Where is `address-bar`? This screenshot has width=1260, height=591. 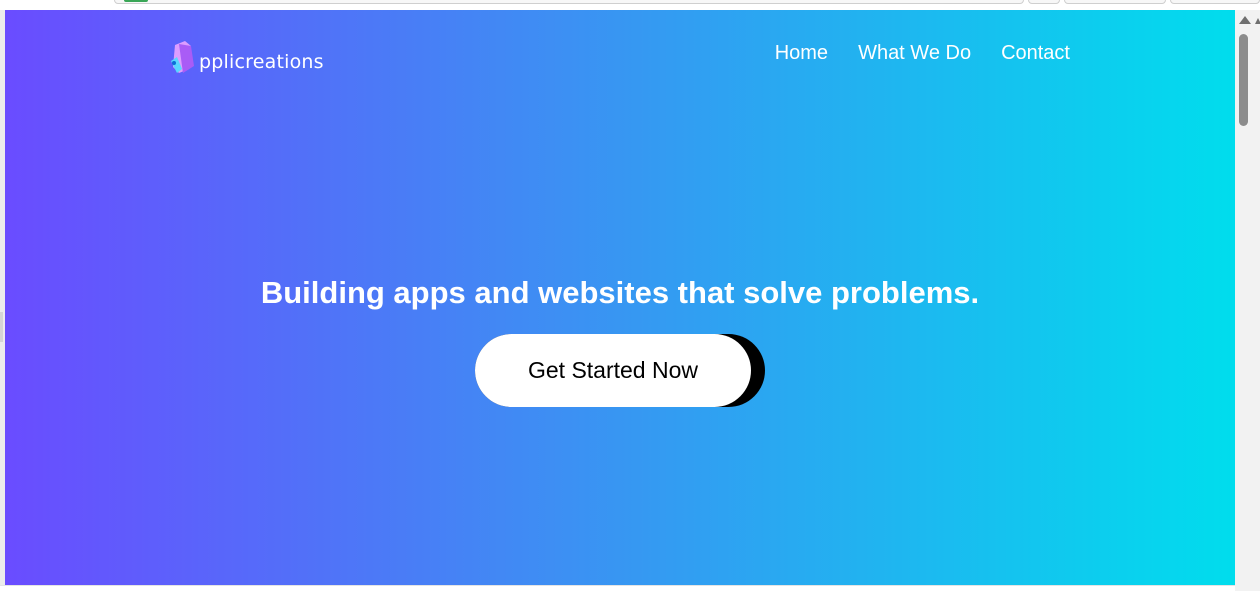
address-bar is located at coordinates (569, 2).